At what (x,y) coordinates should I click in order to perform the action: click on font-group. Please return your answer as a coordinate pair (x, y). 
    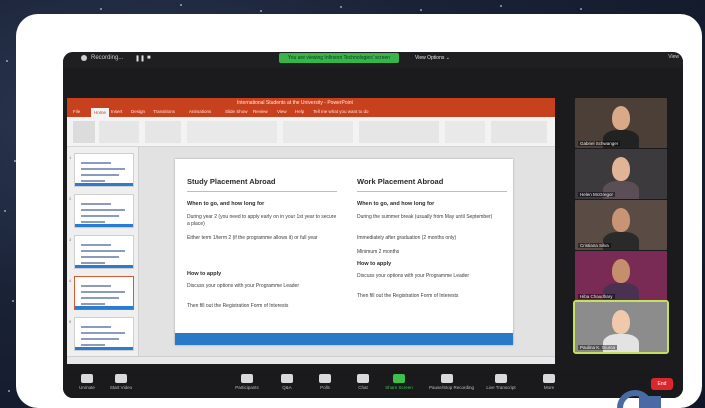
    Looking at the image, I should click on (232, 132).